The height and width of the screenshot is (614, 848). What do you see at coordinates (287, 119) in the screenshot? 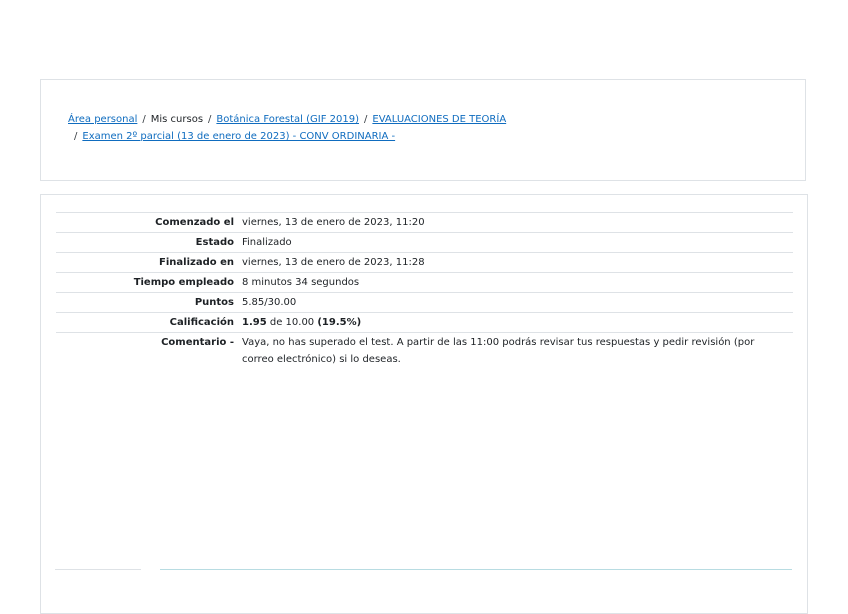
I see `breadcrumb-link-course: Botánica Forestal (GIF 2019)` at bounding box center [287, 119].